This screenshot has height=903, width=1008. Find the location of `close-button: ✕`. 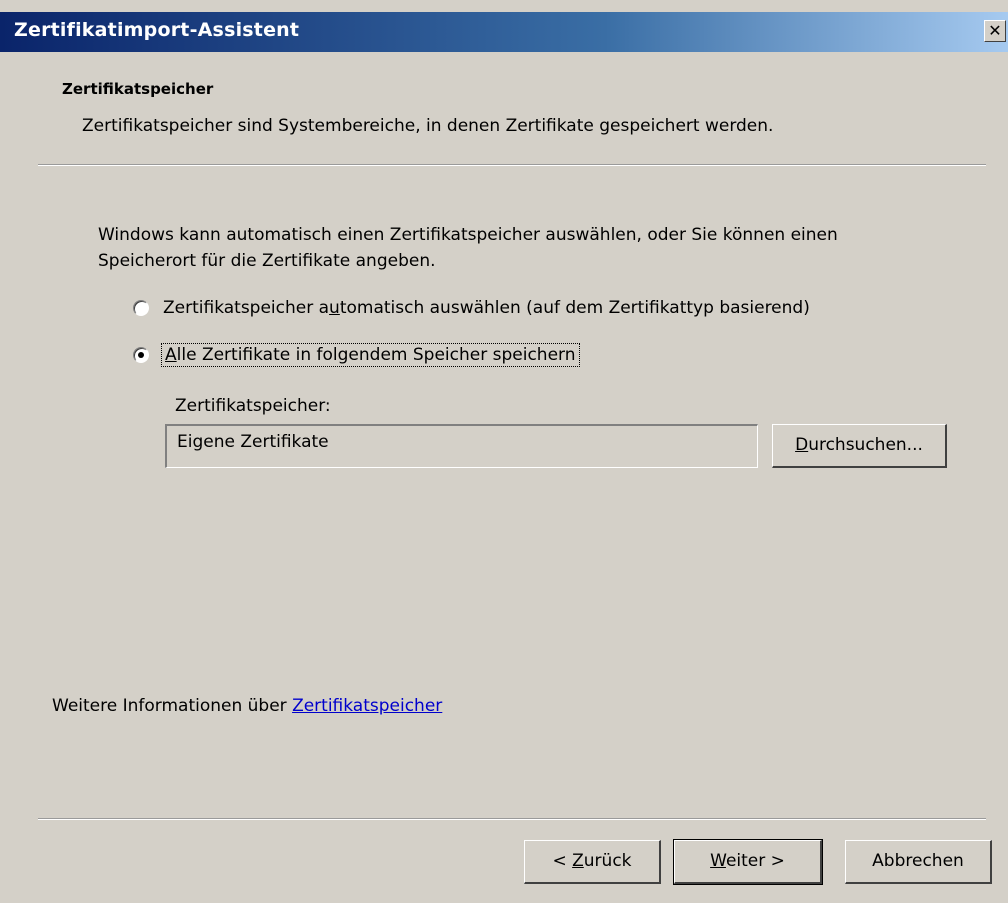

close-button: ✕ is located at coordinates (995, 31).